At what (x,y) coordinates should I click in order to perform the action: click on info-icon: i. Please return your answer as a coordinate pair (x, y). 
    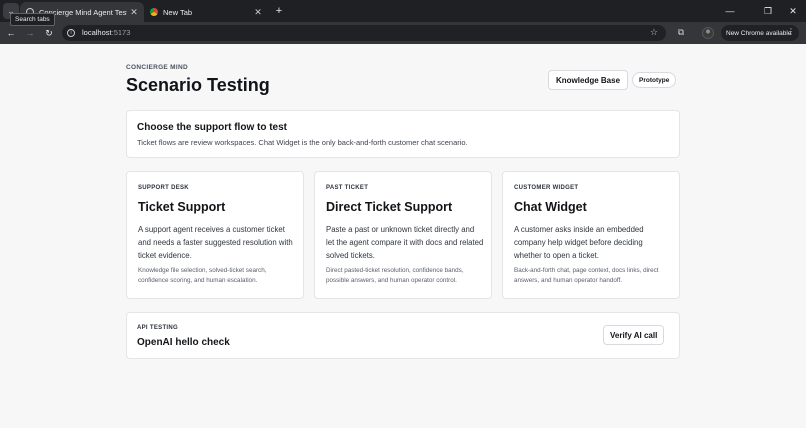
    Looking at the image, I should click on (71, 33).